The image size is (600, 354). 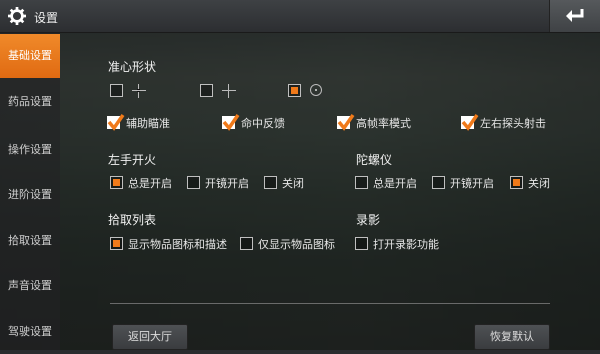 What do you see at coordinates (30, 332) in the screenshot?
I see `sidebar-item-driving: 驾驶设置` at bounding box center [30, 332].